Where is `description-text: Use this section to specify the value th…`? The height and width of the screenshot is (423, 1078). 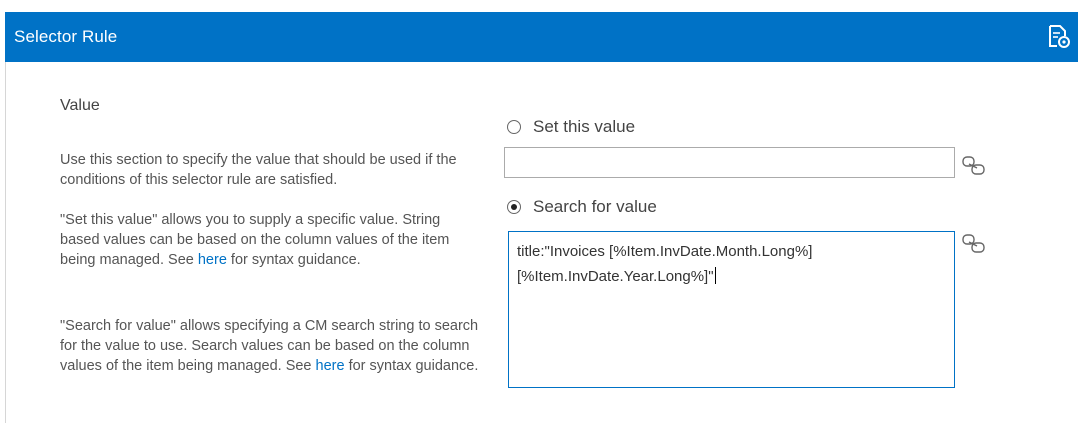 description-text: Use this section to specify the value th… is located at coordinates (258, 170).